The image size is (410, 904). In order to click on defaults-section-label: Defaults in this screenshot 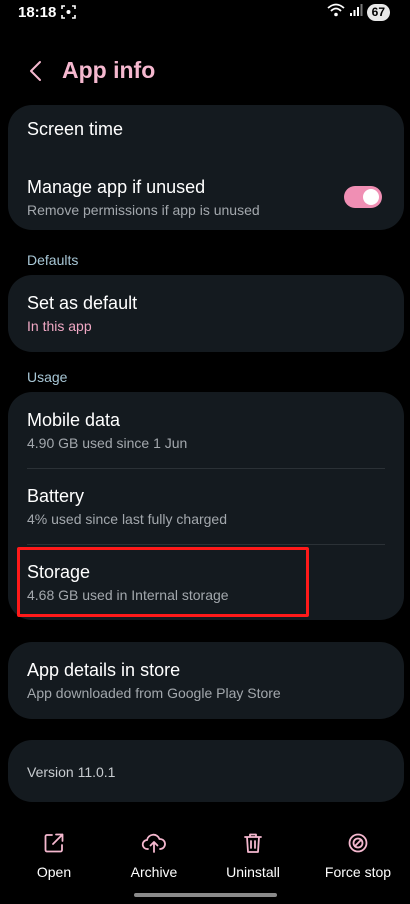, I will do `click(53, 260)`.